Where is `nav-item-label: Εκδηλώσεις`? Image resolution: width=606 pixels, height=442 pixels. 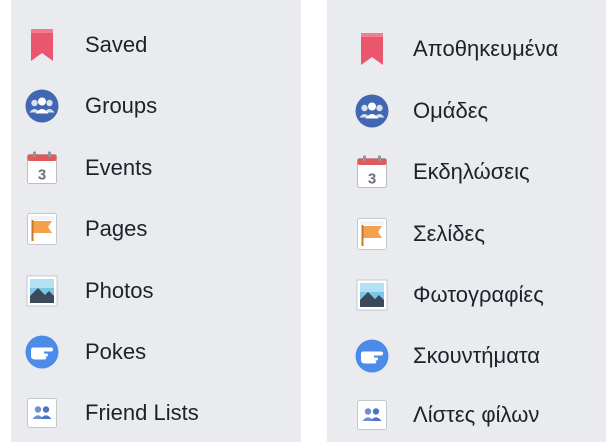 nav-item-label: Εκδηλώσεις is located at coordinates (471, 171).